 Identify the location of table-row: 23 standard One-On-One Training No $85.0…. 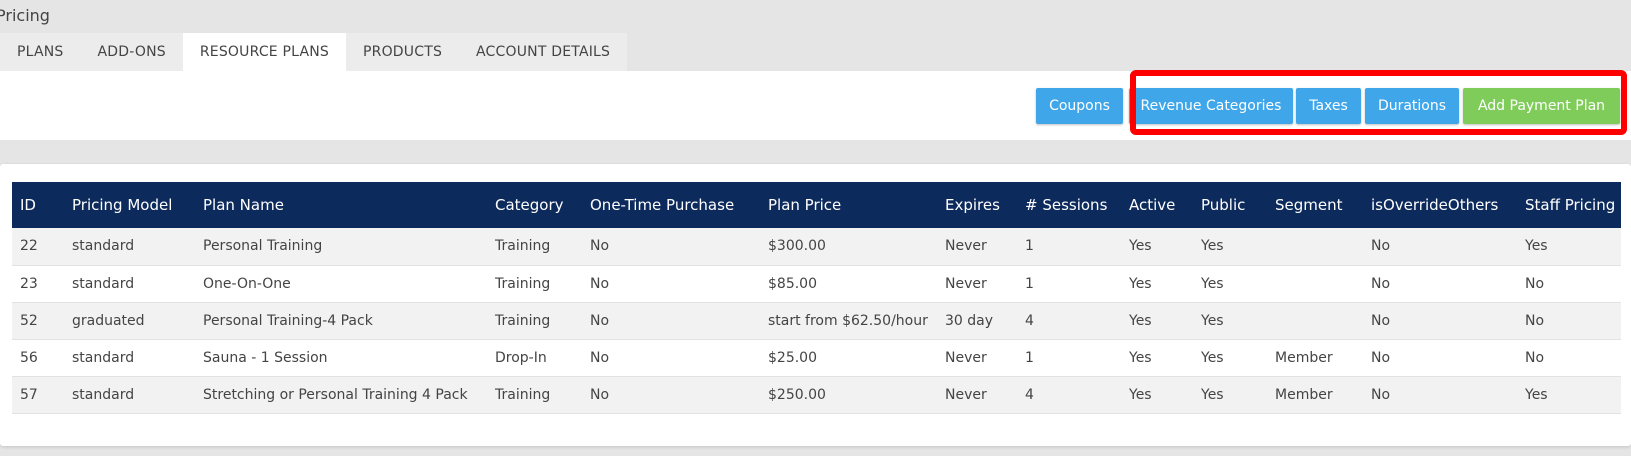
(816, 284).